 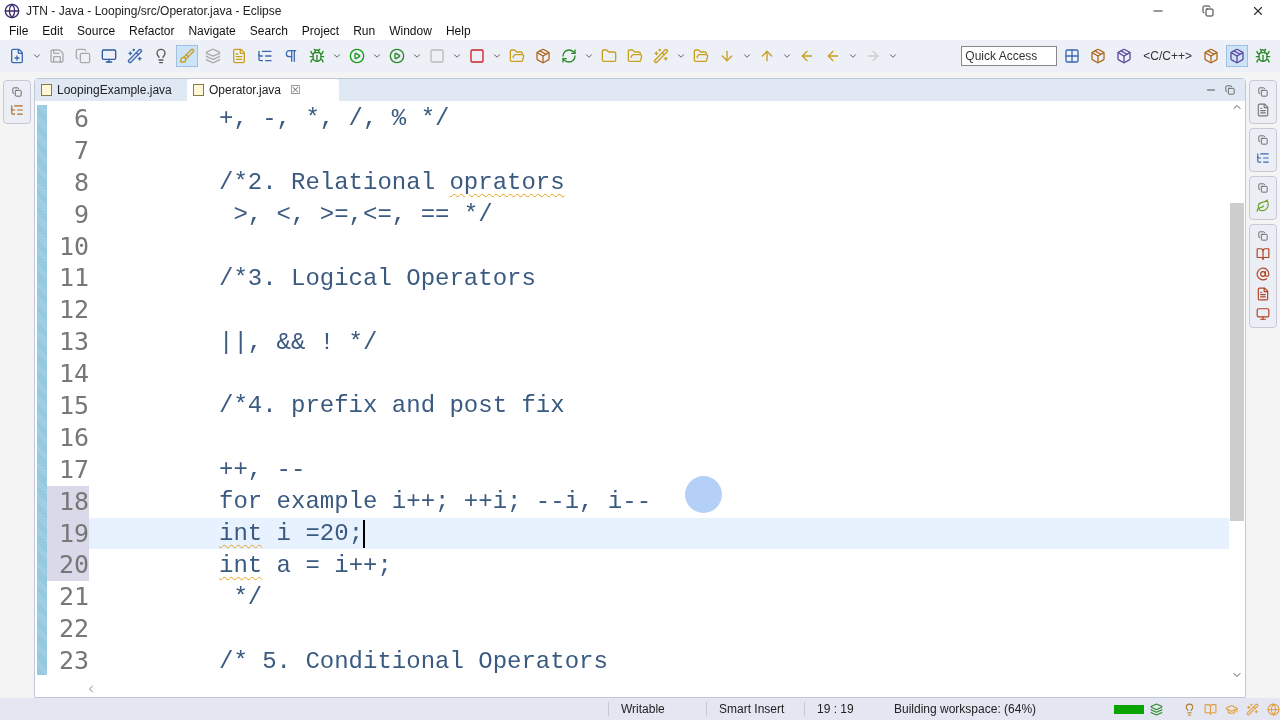 I want to click on line-number: 21, so click(x=73, y=597).